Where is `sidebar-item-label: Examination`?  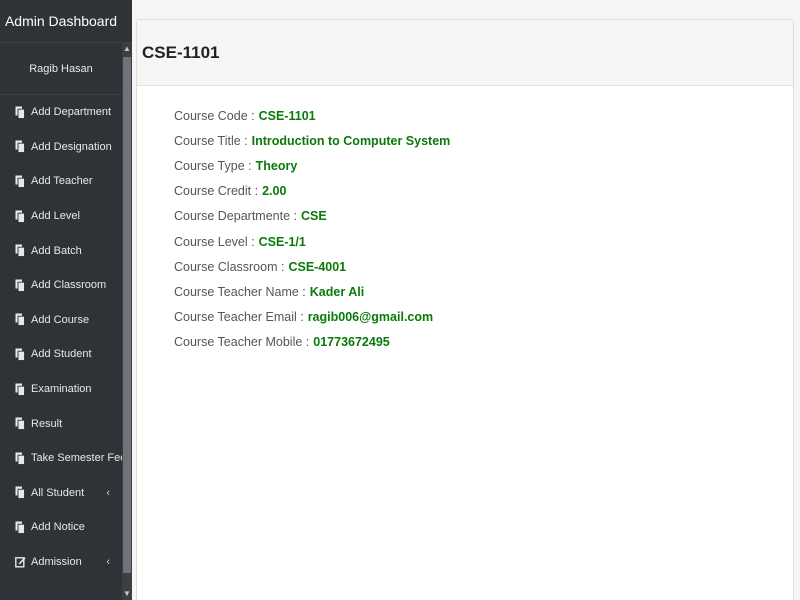
sidebar-item-label: Examination is located at coordinates (61, 389).